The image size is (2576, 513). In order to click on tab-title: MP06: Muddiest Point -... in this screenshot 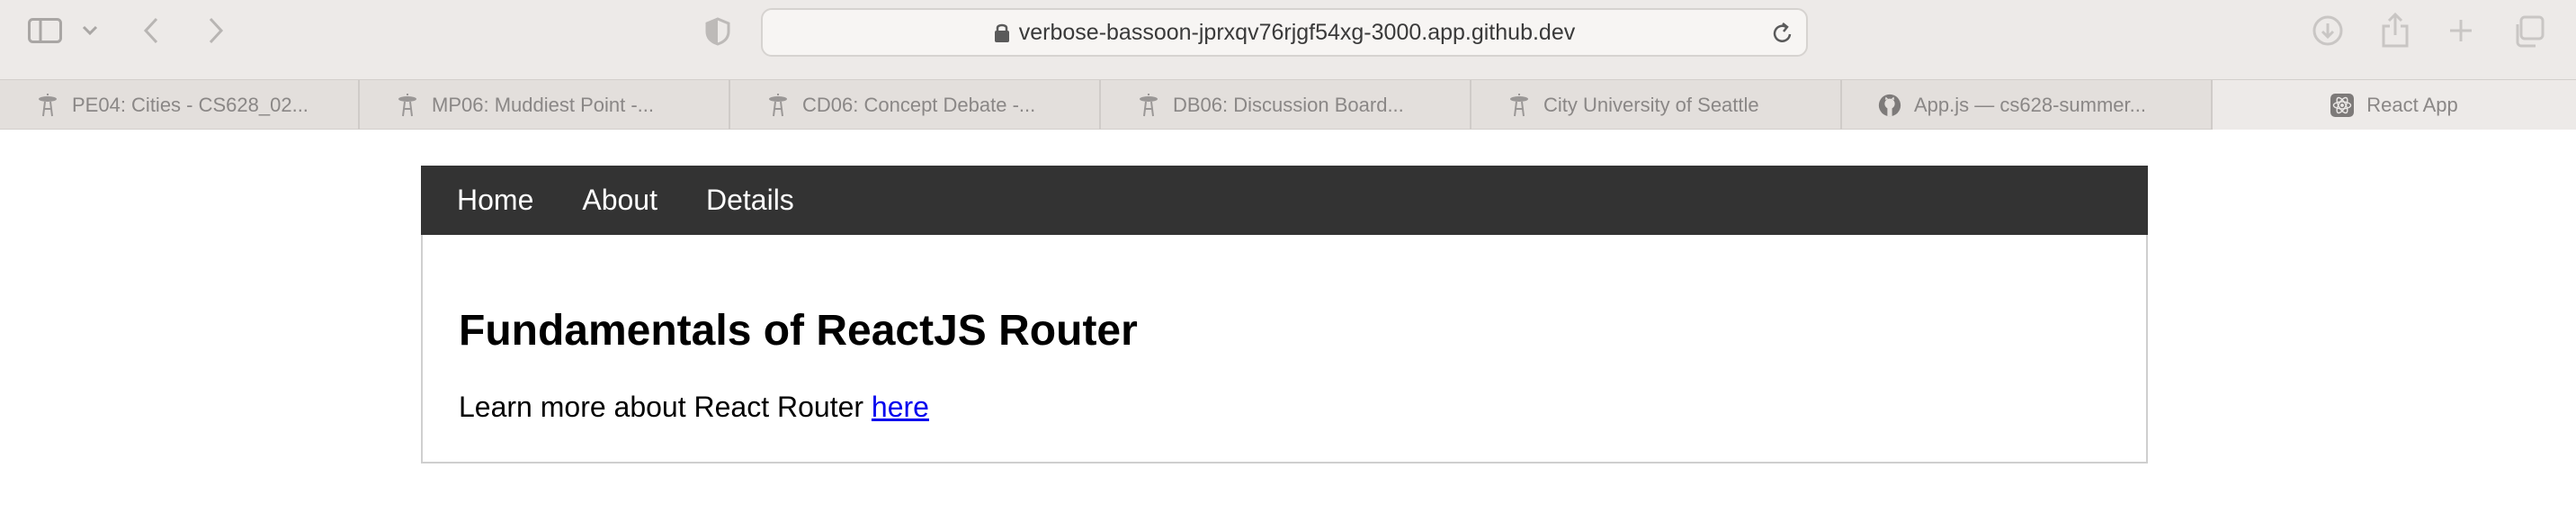, I will do `click(543, 104)`.